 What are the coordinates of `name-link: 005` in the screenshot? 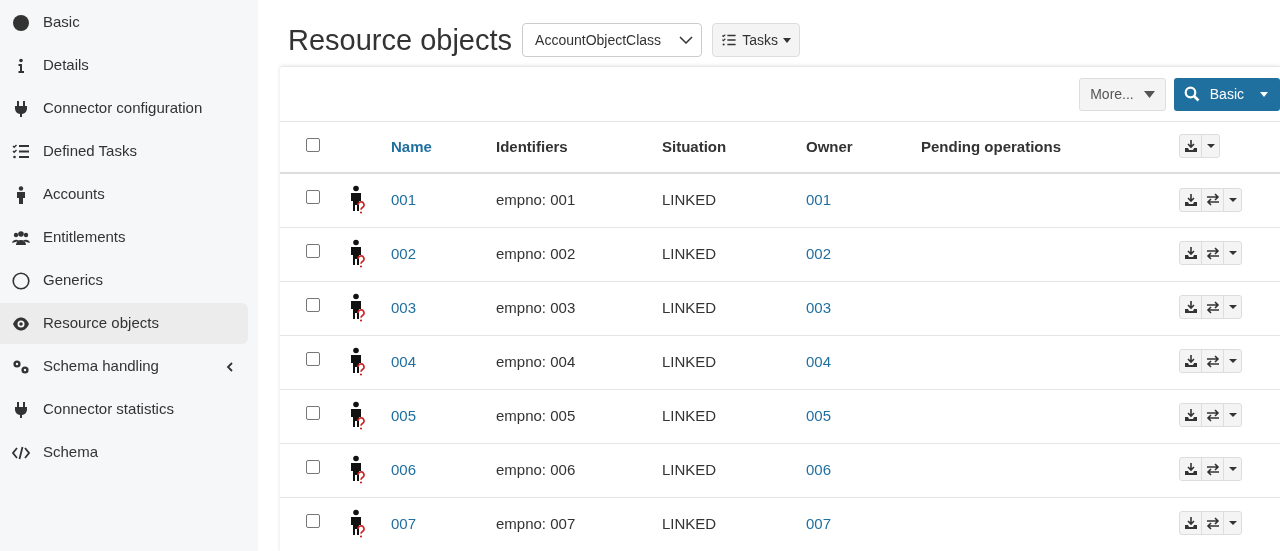 It's located at (404, 415).